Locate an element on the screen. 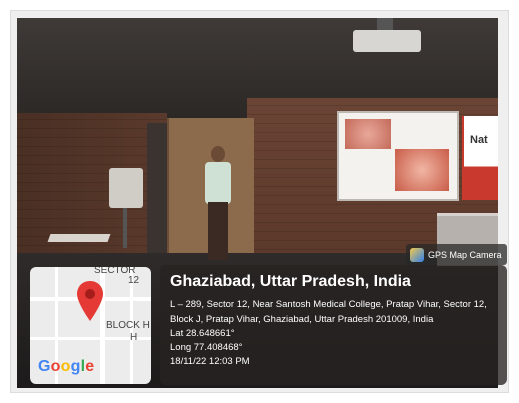 The width and height of the screenshot is (519, 403). pillar is located at coordinates (157, 193).